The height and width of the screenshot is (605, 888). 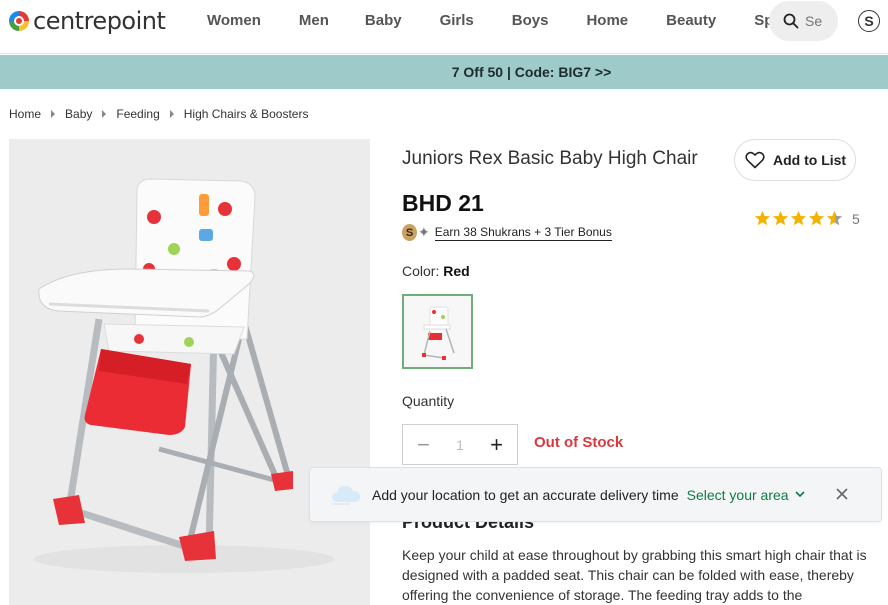 I want to click on nav-item-home: Home, so click(x=607, y=20).